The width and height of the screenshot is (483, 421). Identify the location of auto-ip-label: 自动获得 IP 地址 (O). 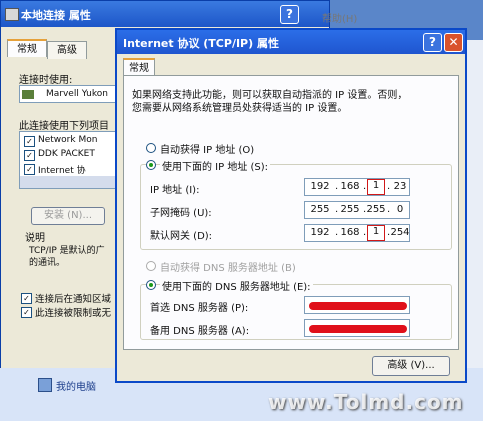
(207, 150).